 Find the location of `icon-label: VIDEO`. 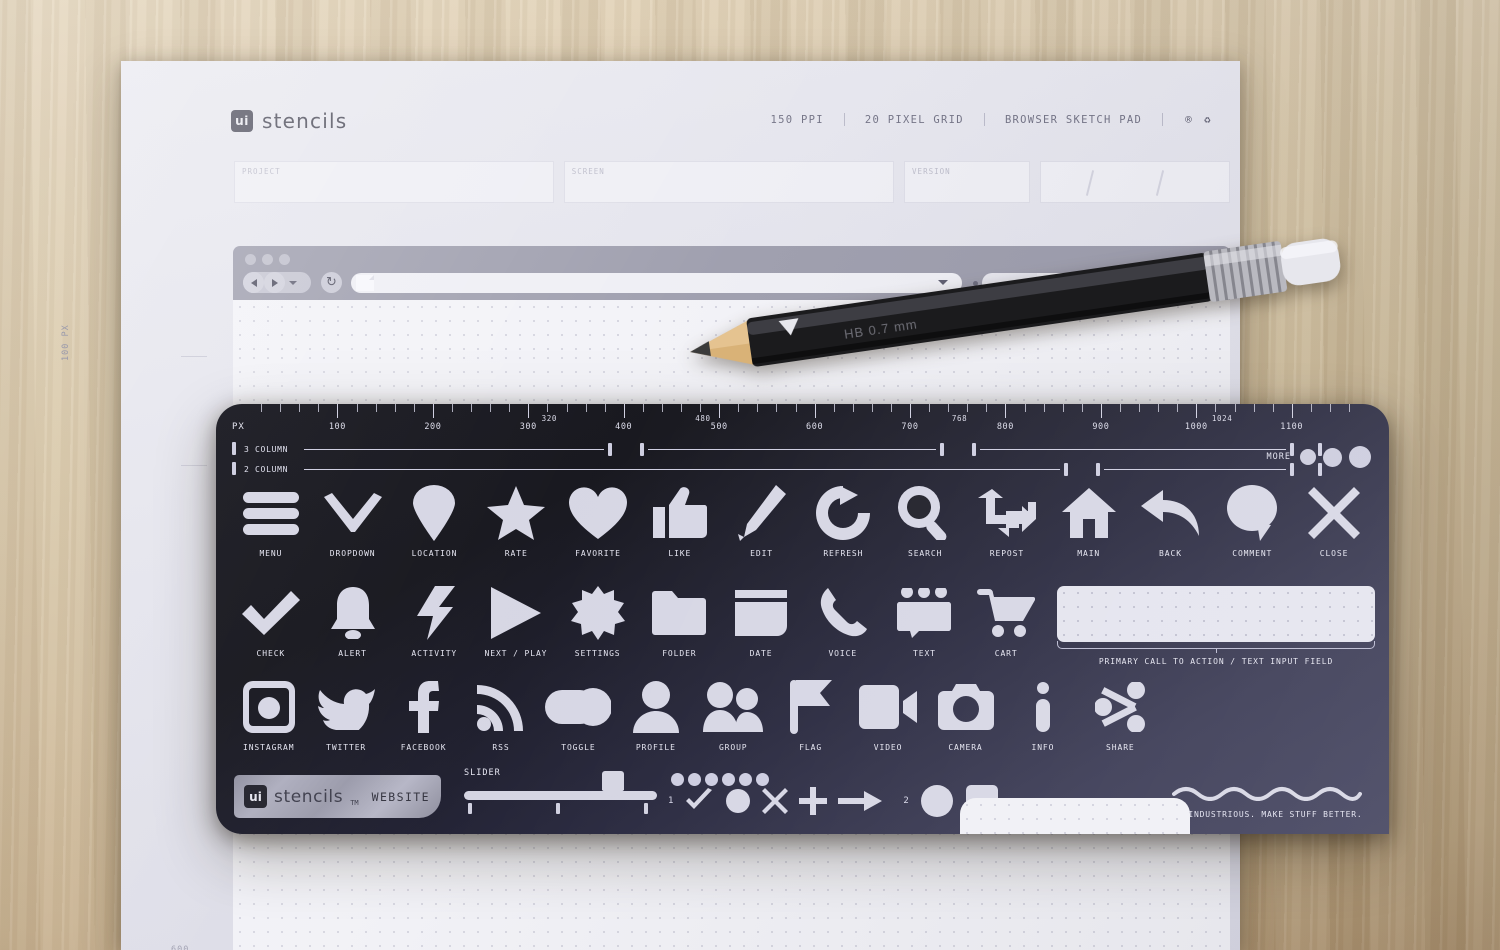

icon-label: VIDEO is located at coordinates (888, 747).